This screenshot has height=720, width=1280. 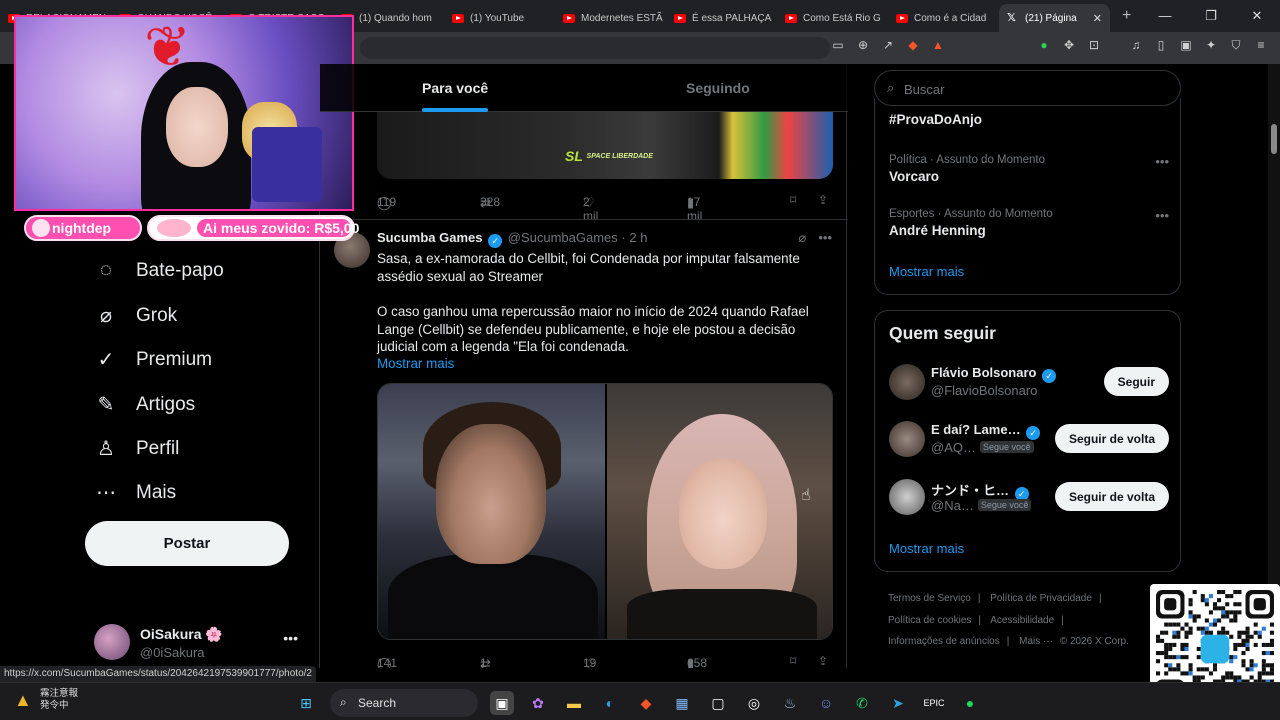 I want to click on screenshot-icon: ⊡, so click(x=1094, y=45).